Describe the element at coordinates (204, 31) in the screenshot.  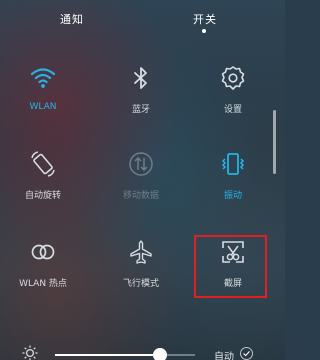
I see `selected-tab-indicator` at that location.